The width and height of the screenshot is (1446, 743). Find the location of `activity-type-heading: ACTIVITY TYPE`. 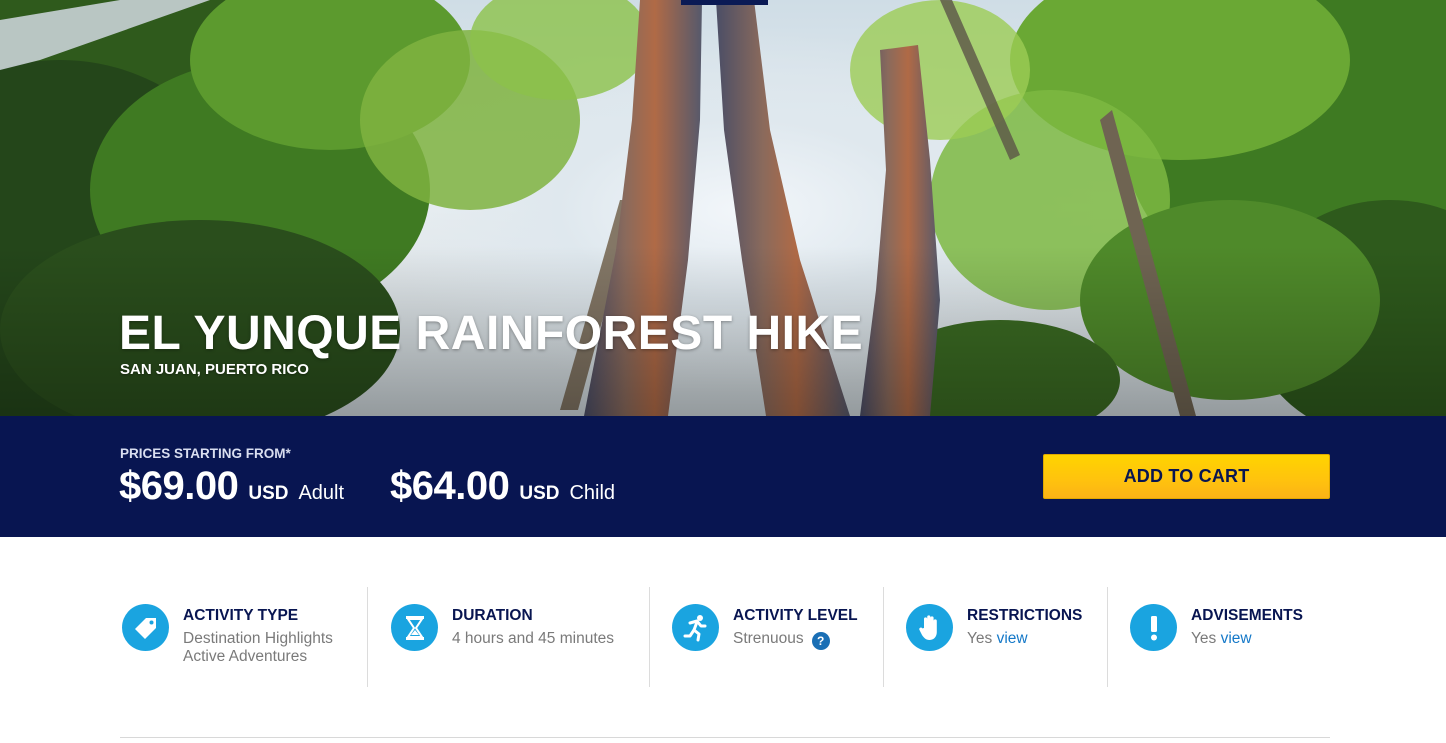

activity-type-heading: ACTIVITY TYPE is located at coordinates (241, 615).